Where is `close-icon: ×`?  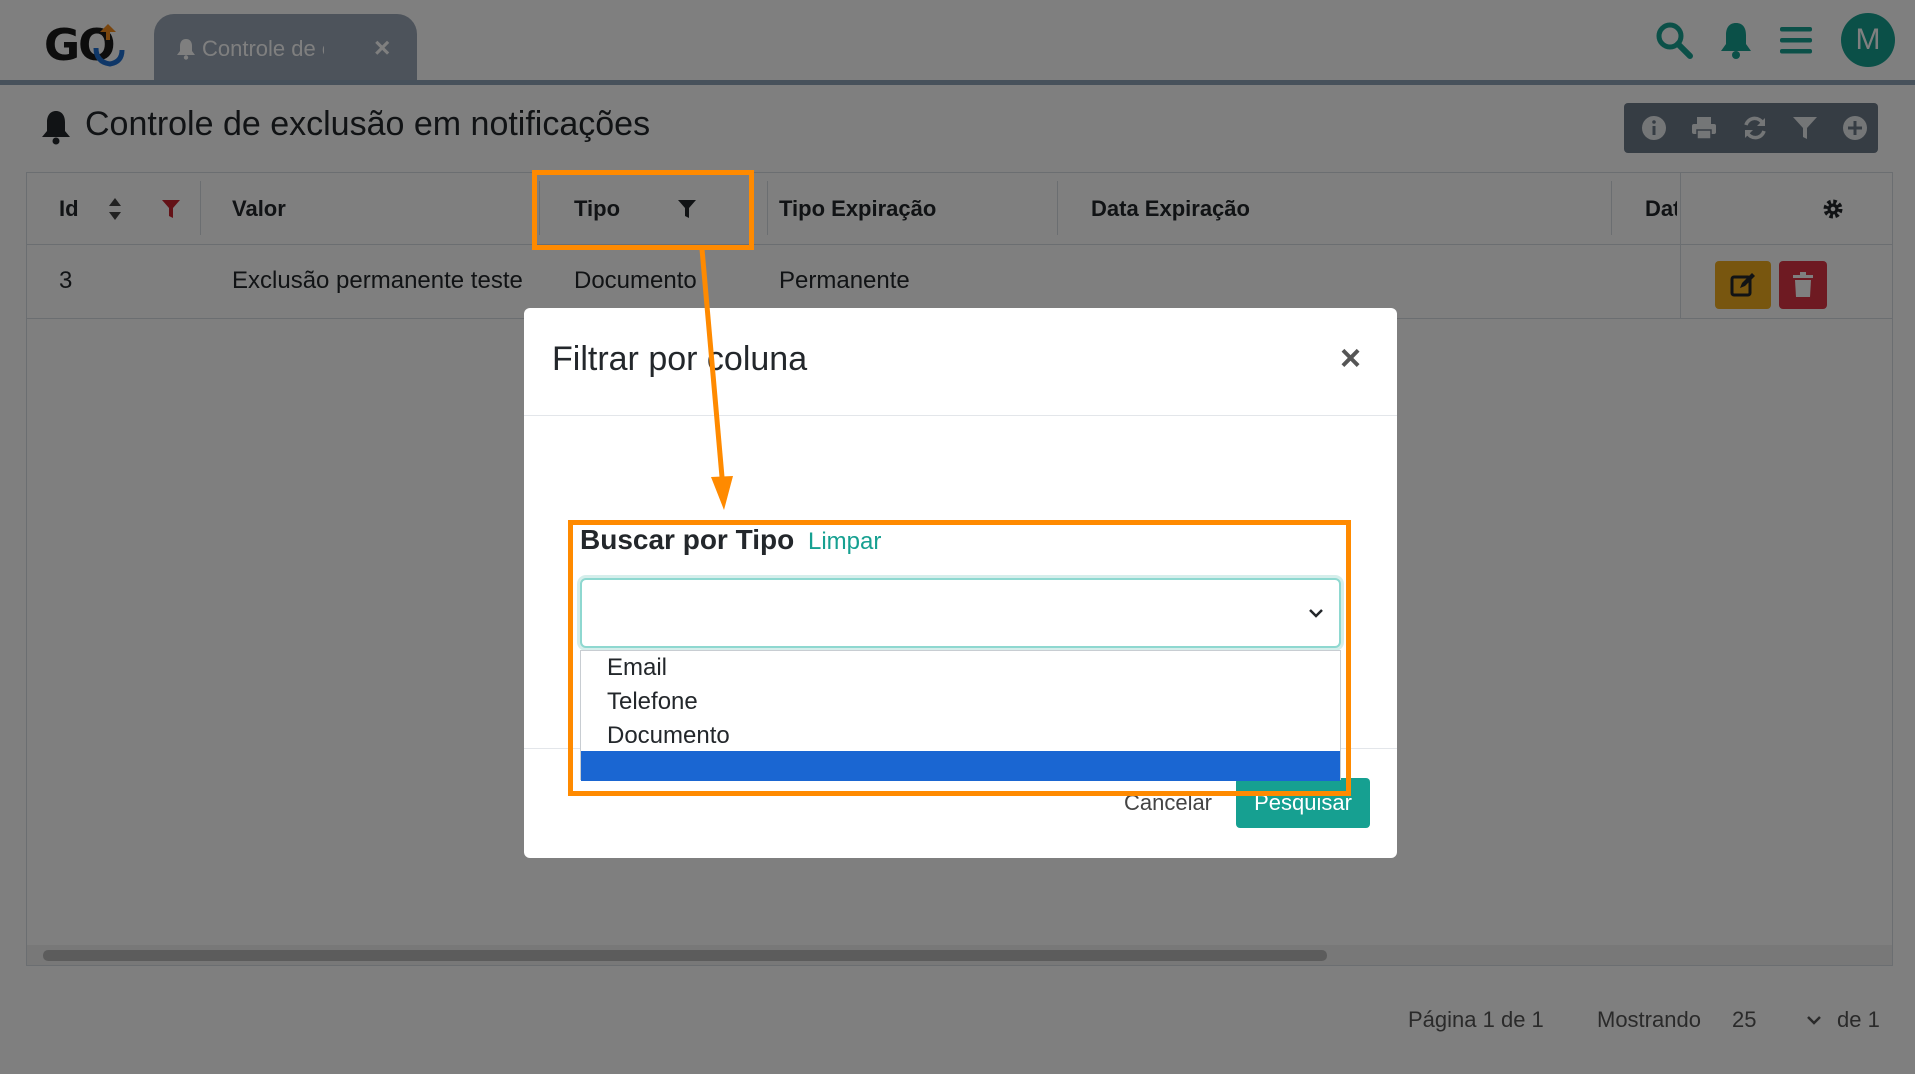
close-icon: × is located at coordinates (1350, 358).